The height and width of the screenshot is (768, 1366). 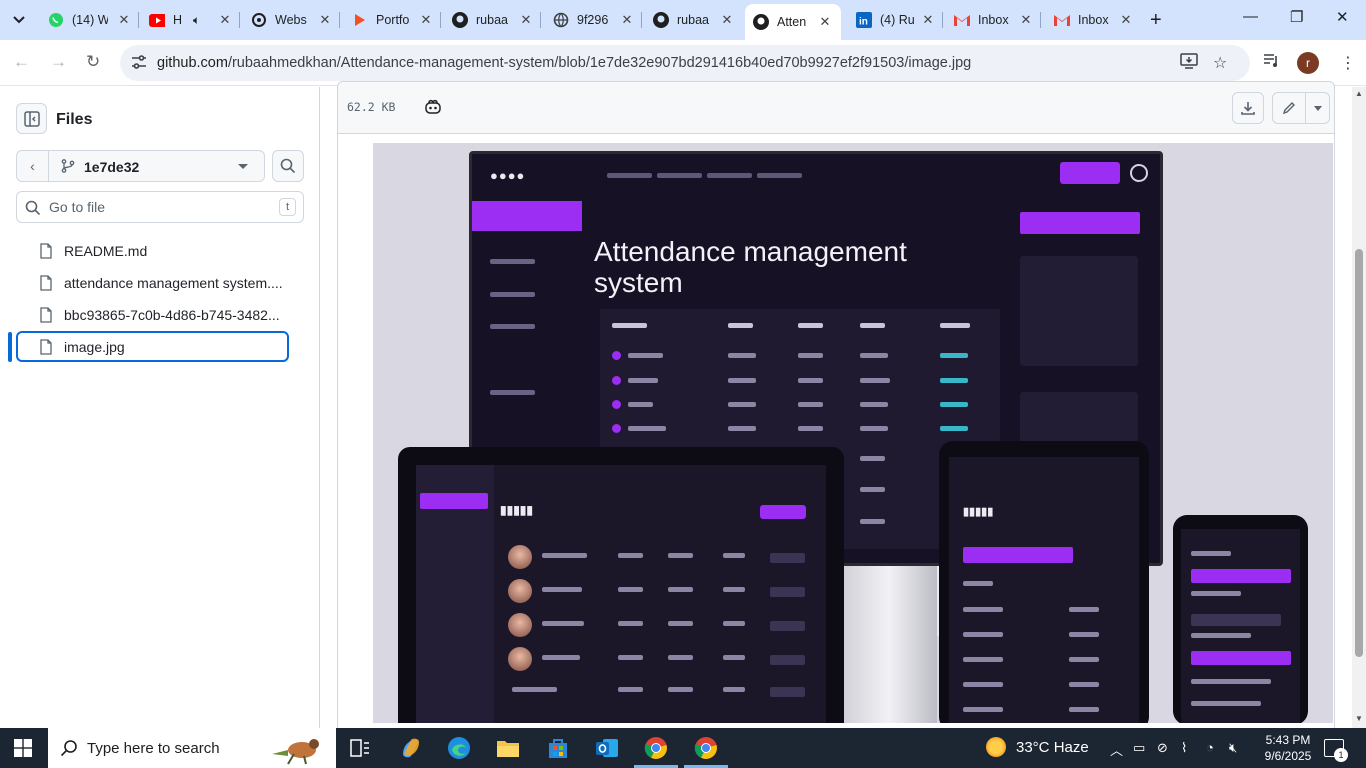 I want to click on tab-title: Inbox, so click(x=1093, y=20).